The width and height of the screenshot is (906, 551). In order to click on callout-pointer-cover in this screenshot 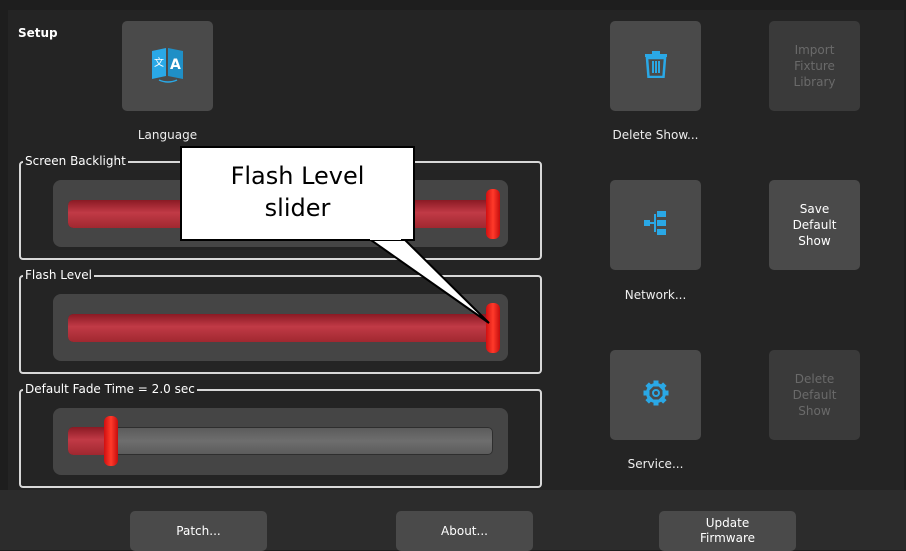, I will do `click(385, 238)`.